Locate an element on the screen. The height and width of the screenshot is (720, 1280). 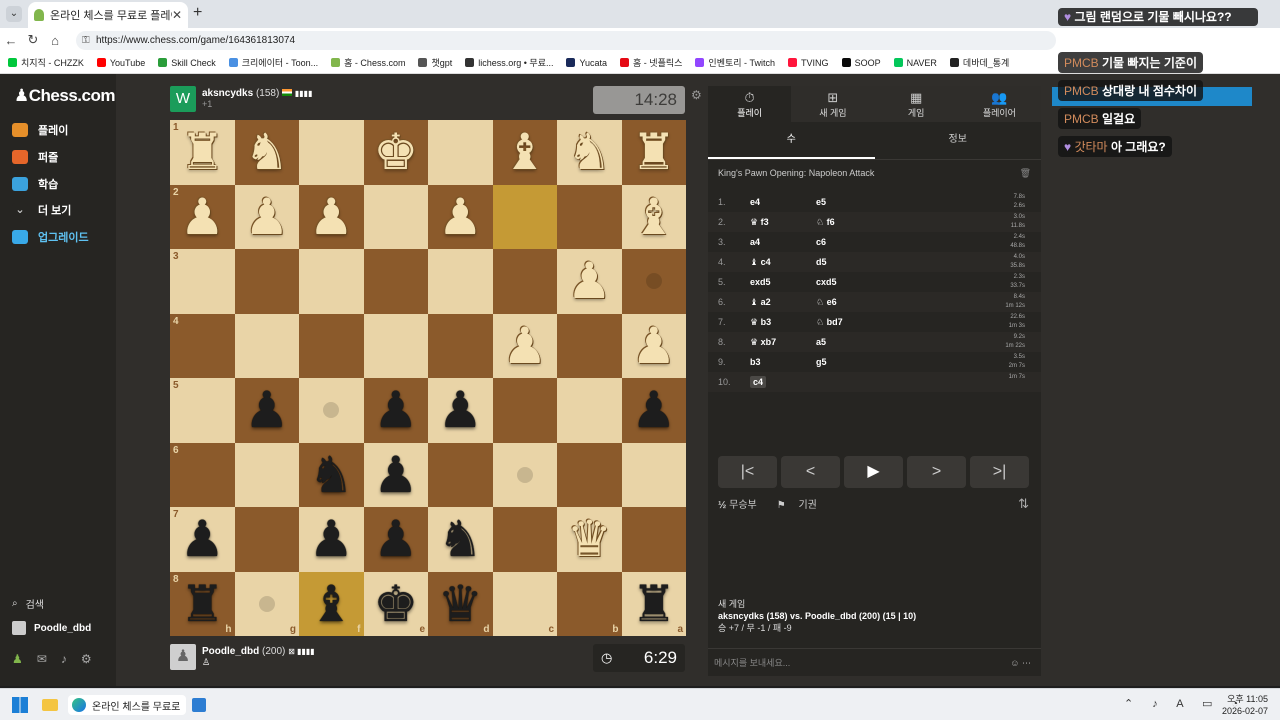
white-move: e4 is located at coordinates (755, 202).